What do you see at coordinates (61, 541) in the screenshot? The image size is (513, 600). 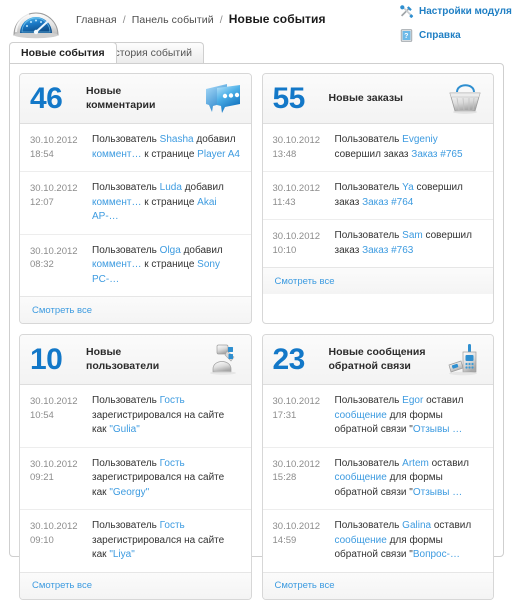 I see `item-timestamp: 30.10.2012 09:10` at bounding box center [61, 541].